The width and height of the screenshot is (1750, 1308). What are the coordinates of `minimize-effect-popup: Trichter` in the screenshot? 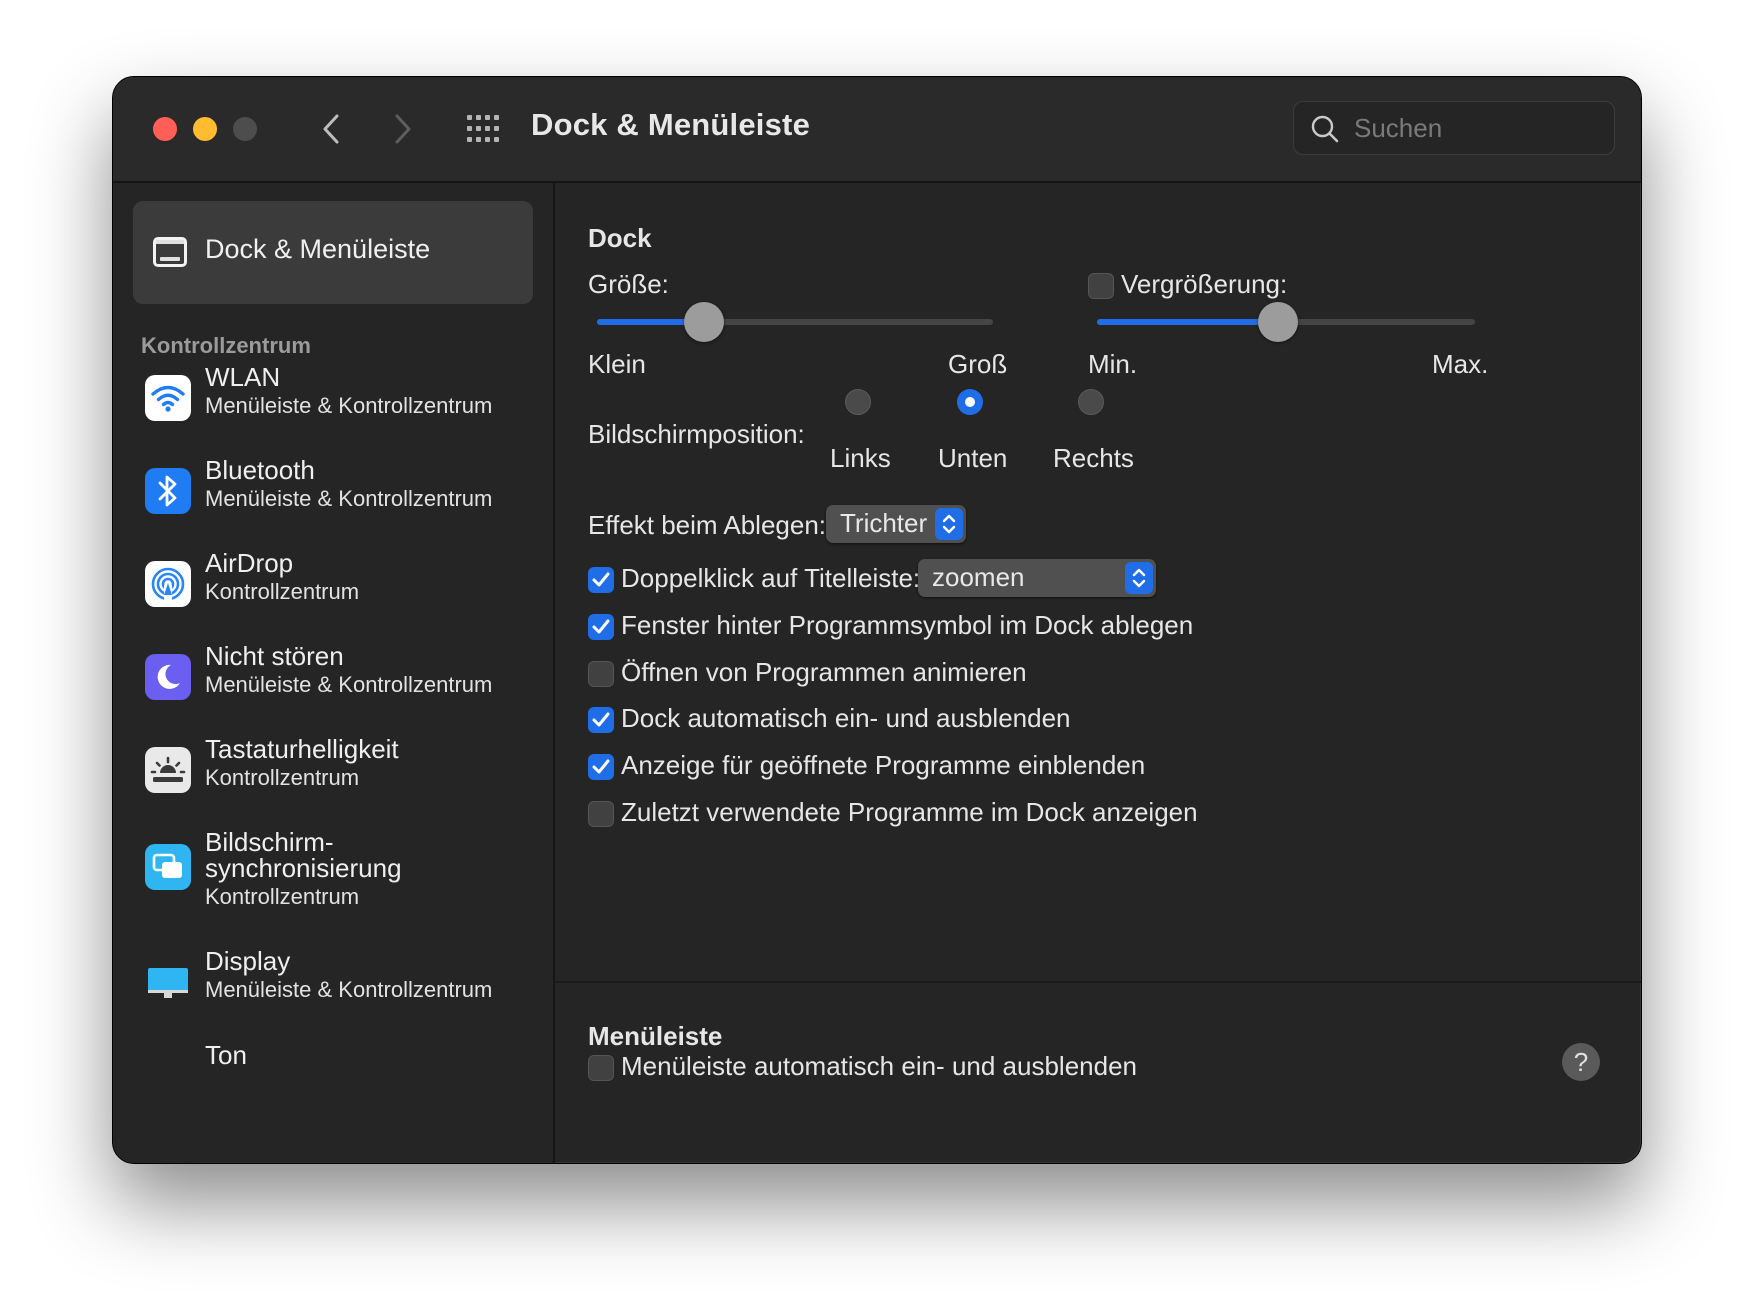 It's located at (896, 524).